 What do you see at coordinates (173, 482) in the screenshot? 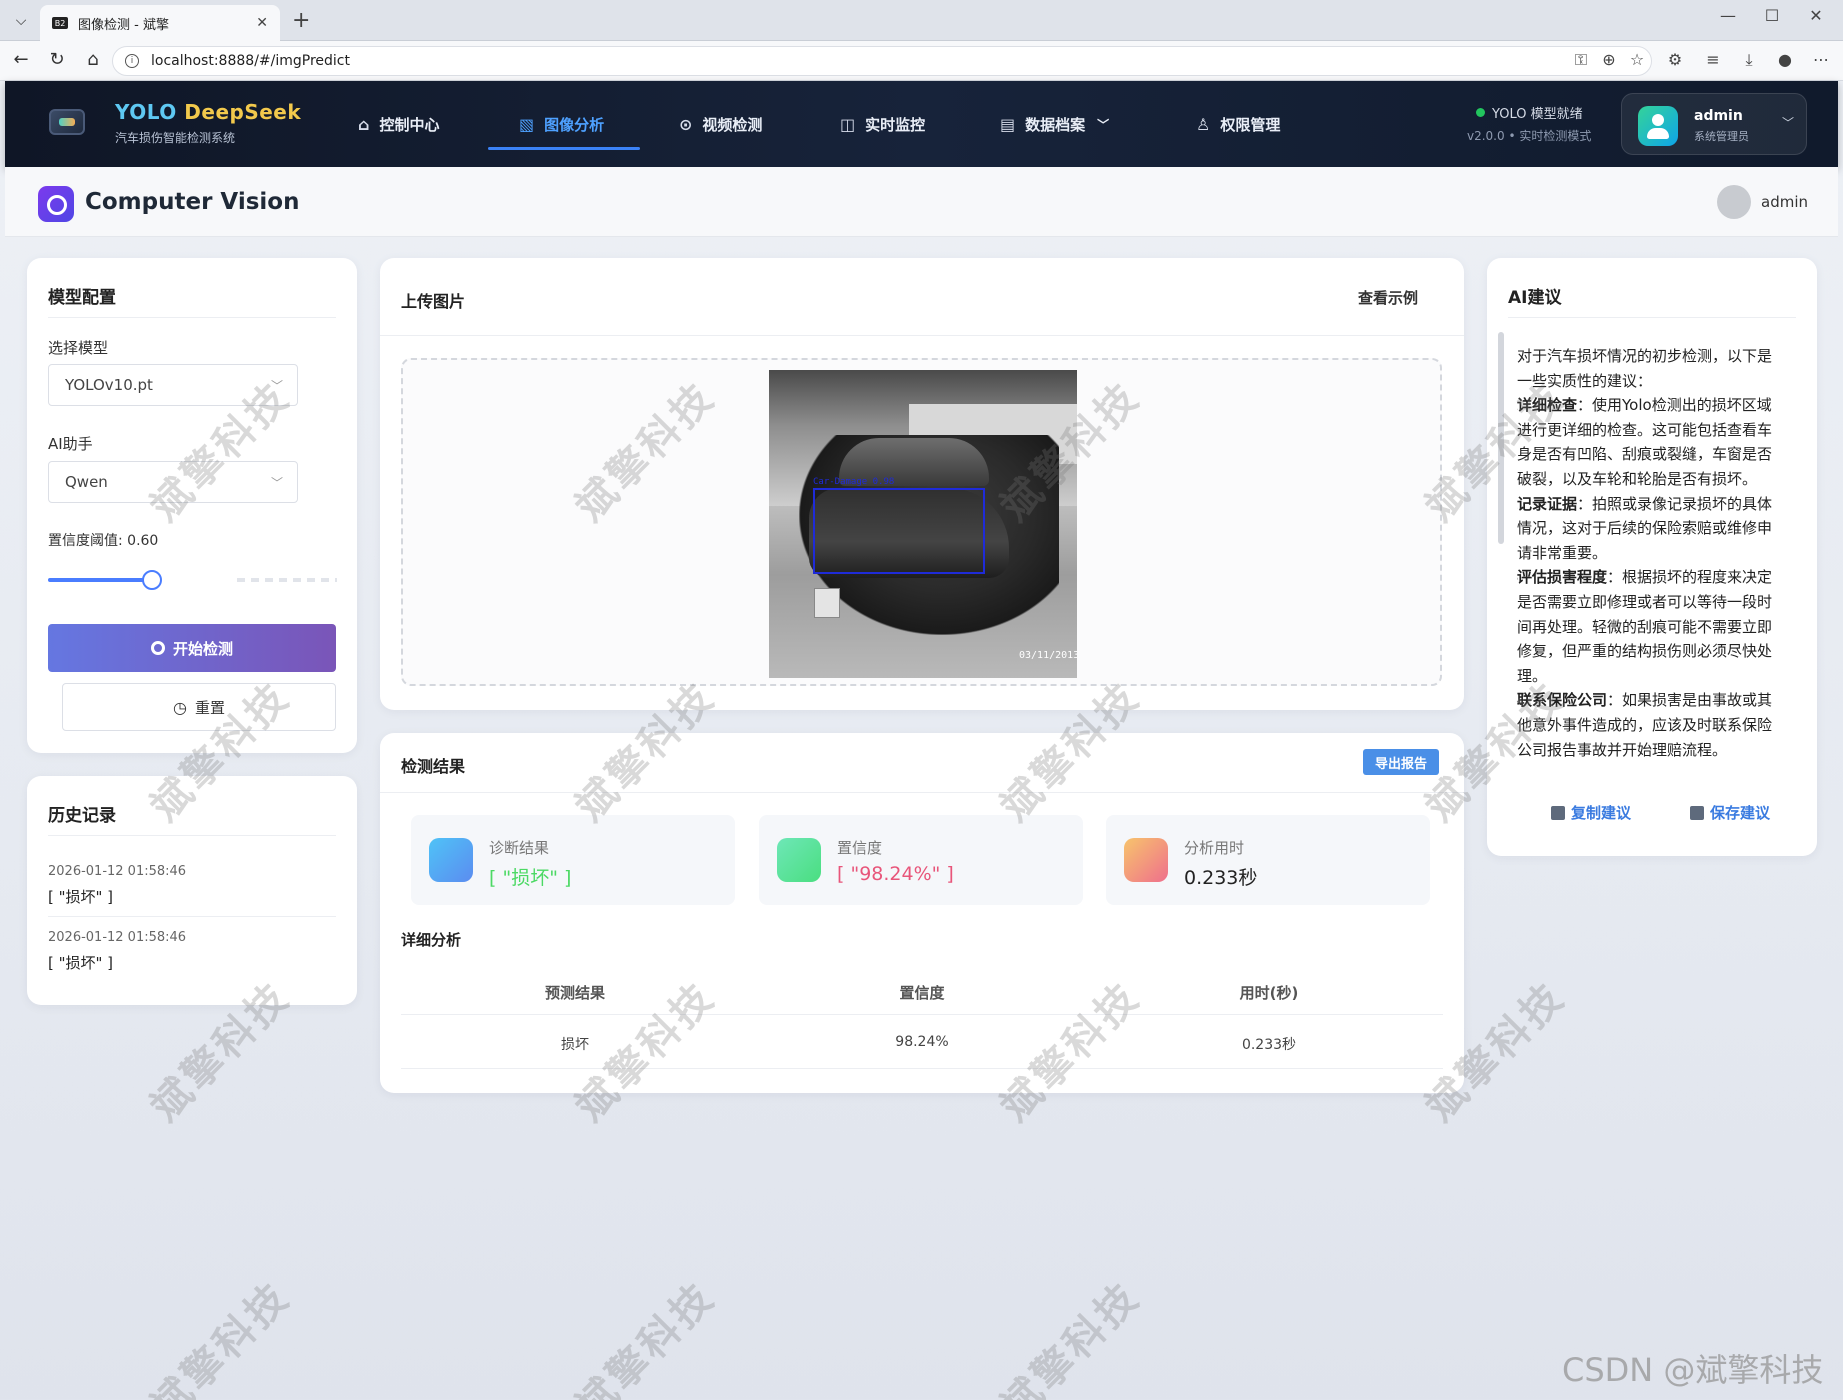
I see `assistant-select: Qwen ﹀` at bounding box center [173, 482].